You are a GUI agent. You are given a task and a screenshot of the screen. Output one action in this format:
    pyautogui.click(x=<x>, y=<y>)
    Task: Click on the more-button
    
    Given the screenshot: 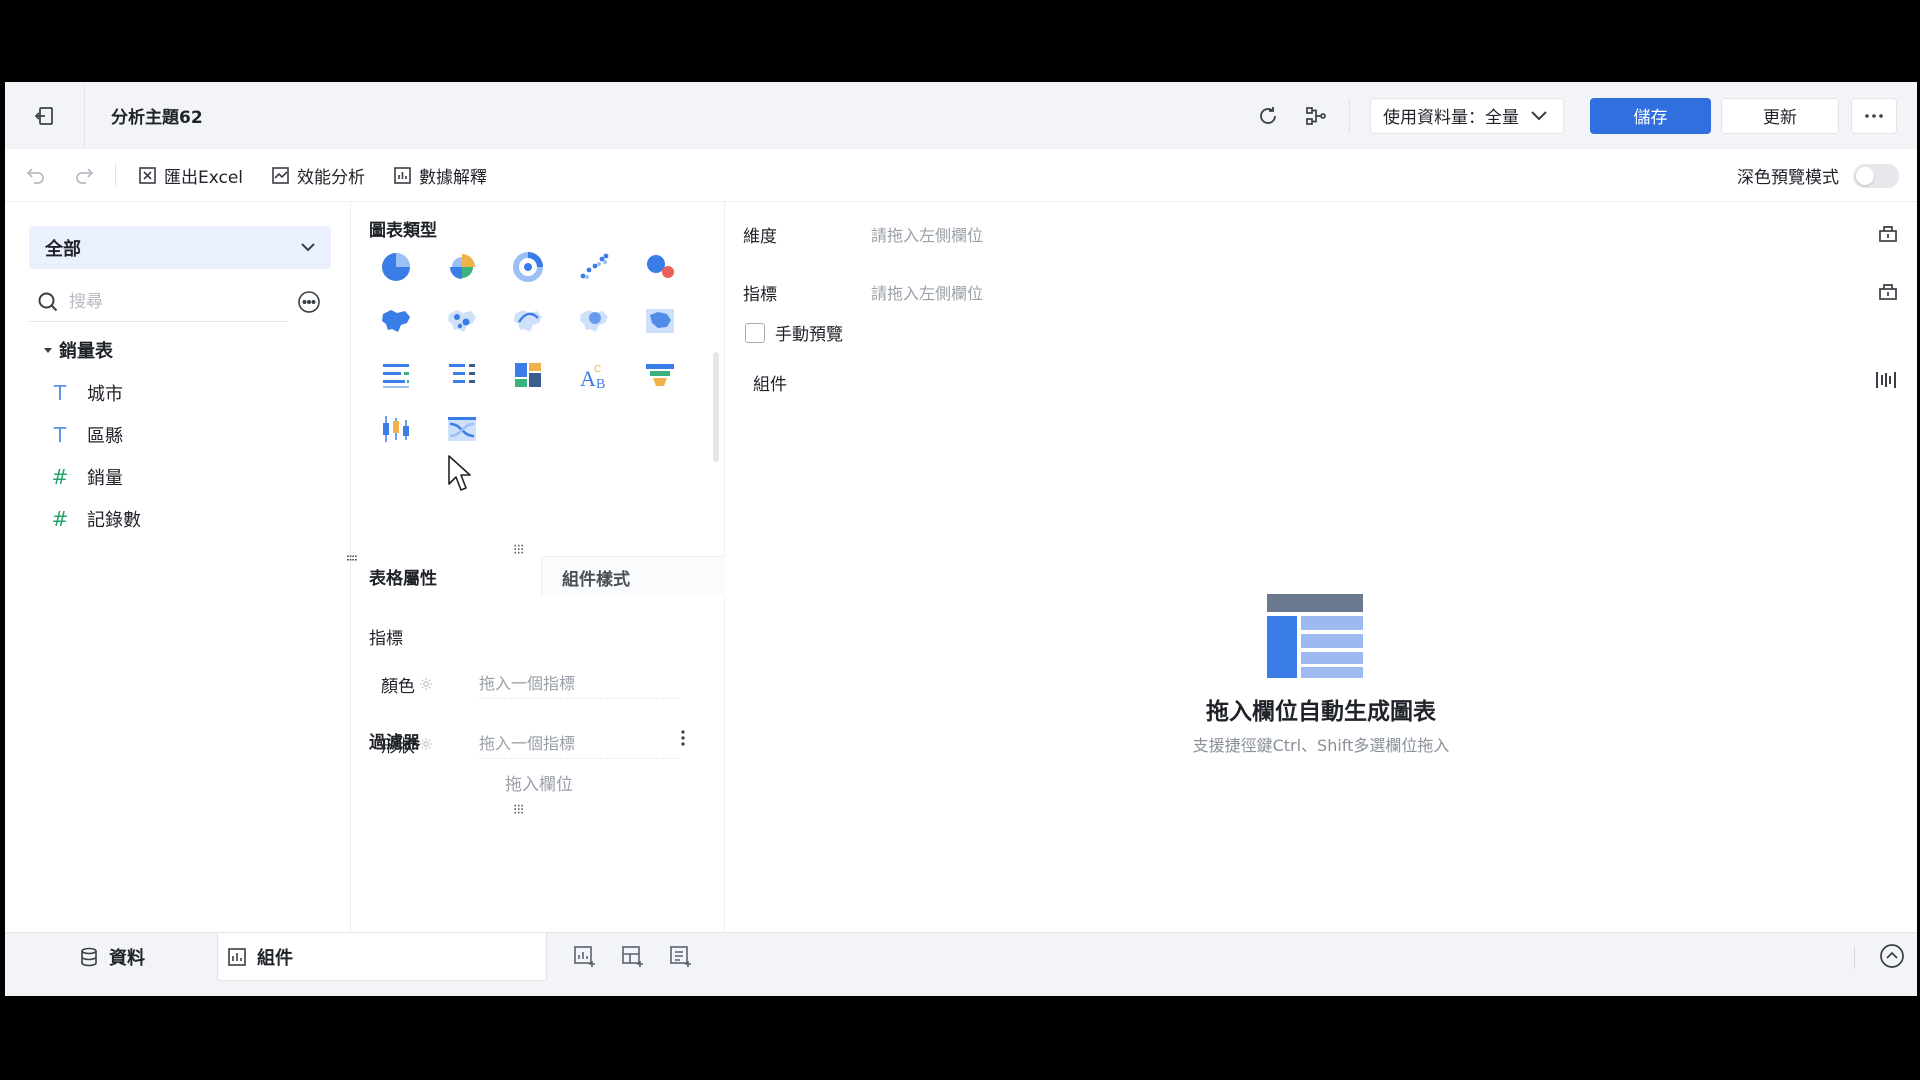 What is the action you would take?
    pyautogui.click(x=1874, y=115)
    